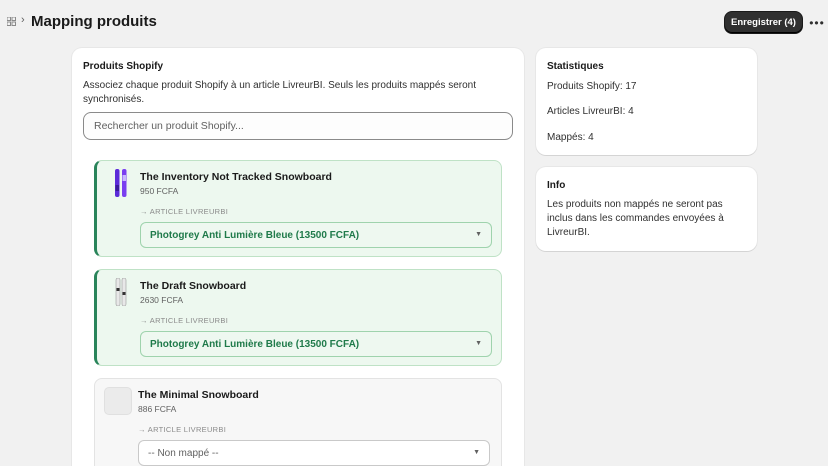 This screenshot has width=828, height=466. I want to click on article-select-value: -- Non mappé --, so click(183, 453).